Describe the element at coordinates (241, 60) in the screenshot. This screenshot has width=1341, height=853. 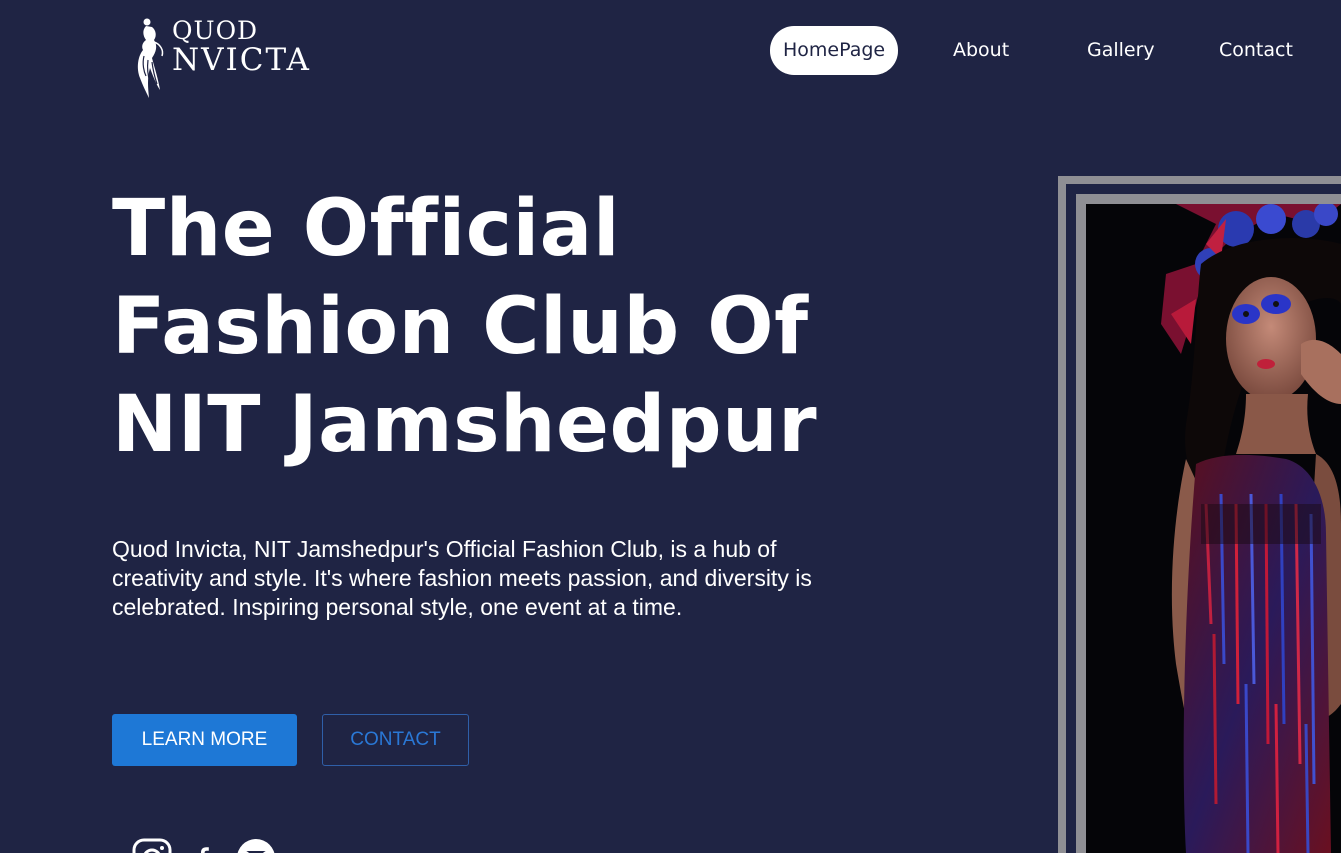
I see `logo-text-line2: NVICTA` at that location.